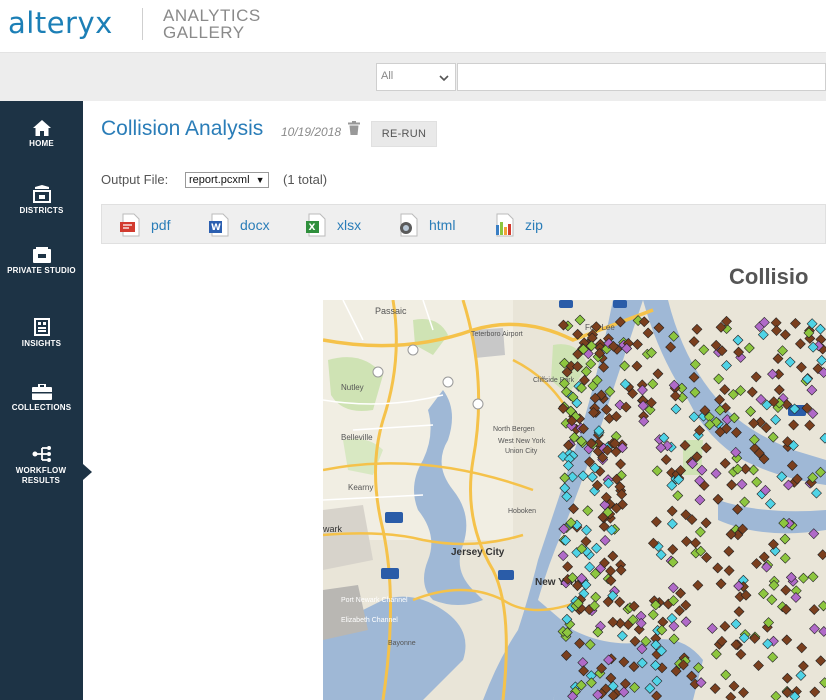 The height and width of the screenshot is (700, 826). I want to click on map-label-newark: wark, so click(333, 529).